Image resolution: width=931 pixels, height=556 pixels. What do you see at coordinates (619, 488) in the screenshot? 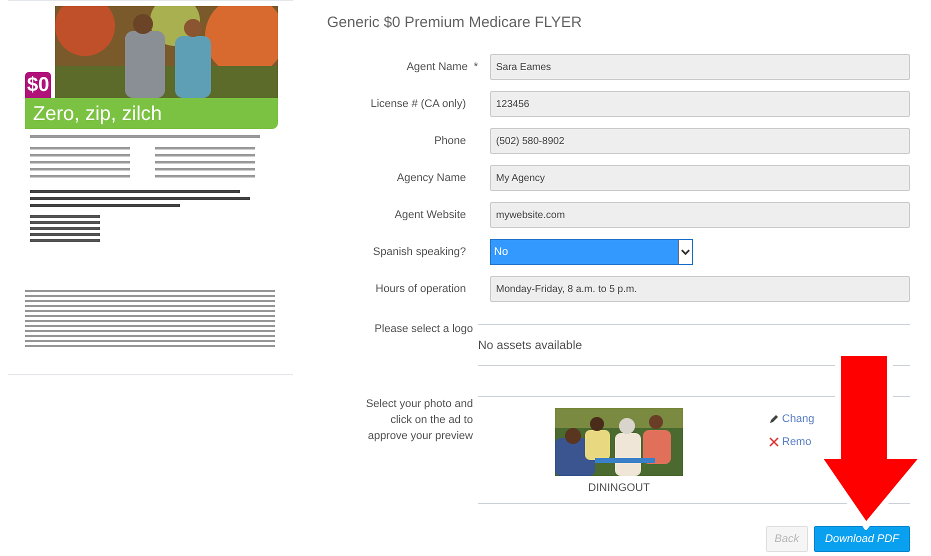
I see `photo-caption: DININGOUT` at bounding box center [619, 488].